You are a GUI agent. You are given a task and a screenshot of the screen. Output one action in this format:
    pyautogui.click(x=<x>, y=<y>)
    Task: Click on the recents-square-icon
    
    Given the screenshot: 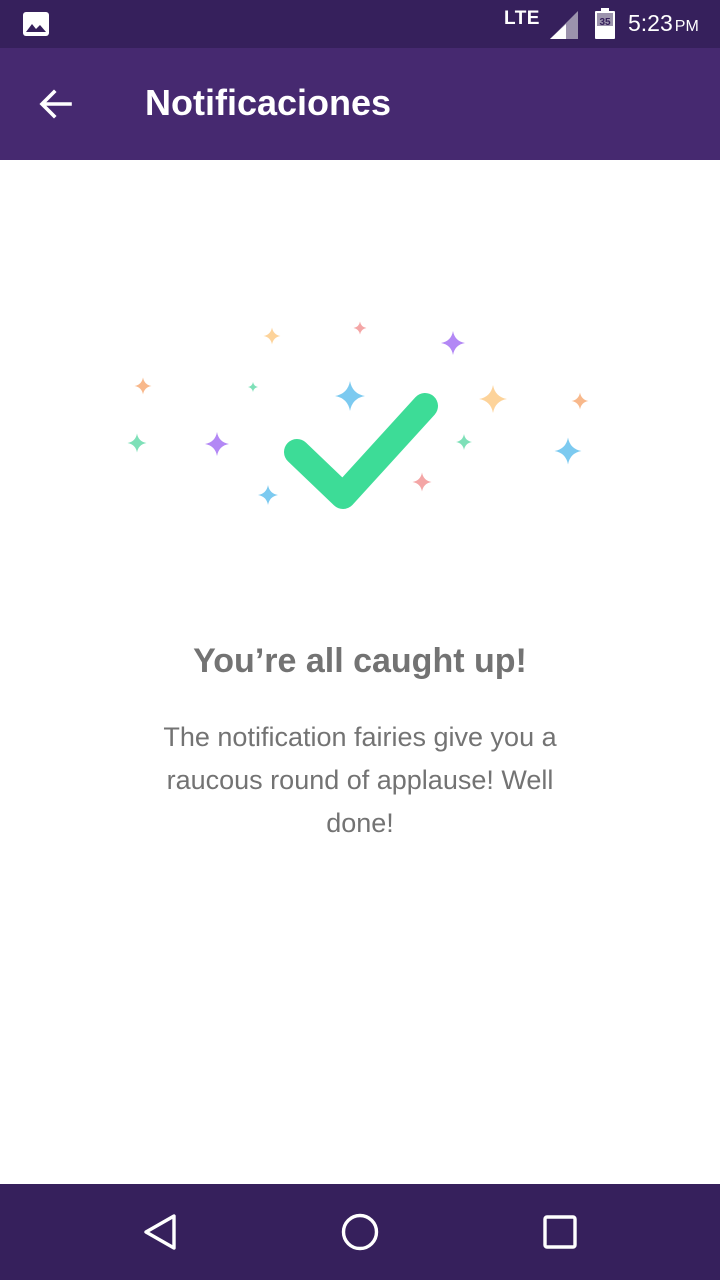 What is the action you would take?
    pyautogui.click(x=560, y=1232)
    